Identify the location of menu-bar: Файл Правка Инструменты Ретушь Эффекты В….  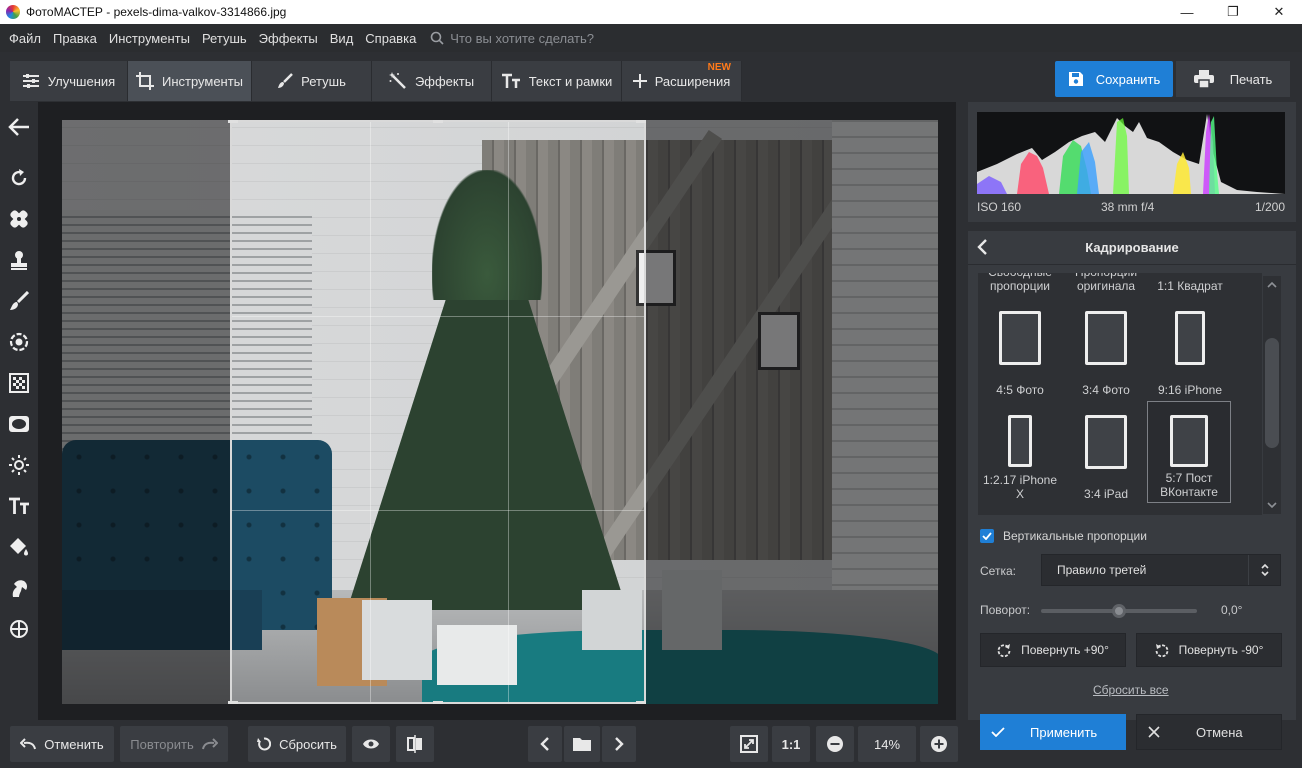
(651, 38).